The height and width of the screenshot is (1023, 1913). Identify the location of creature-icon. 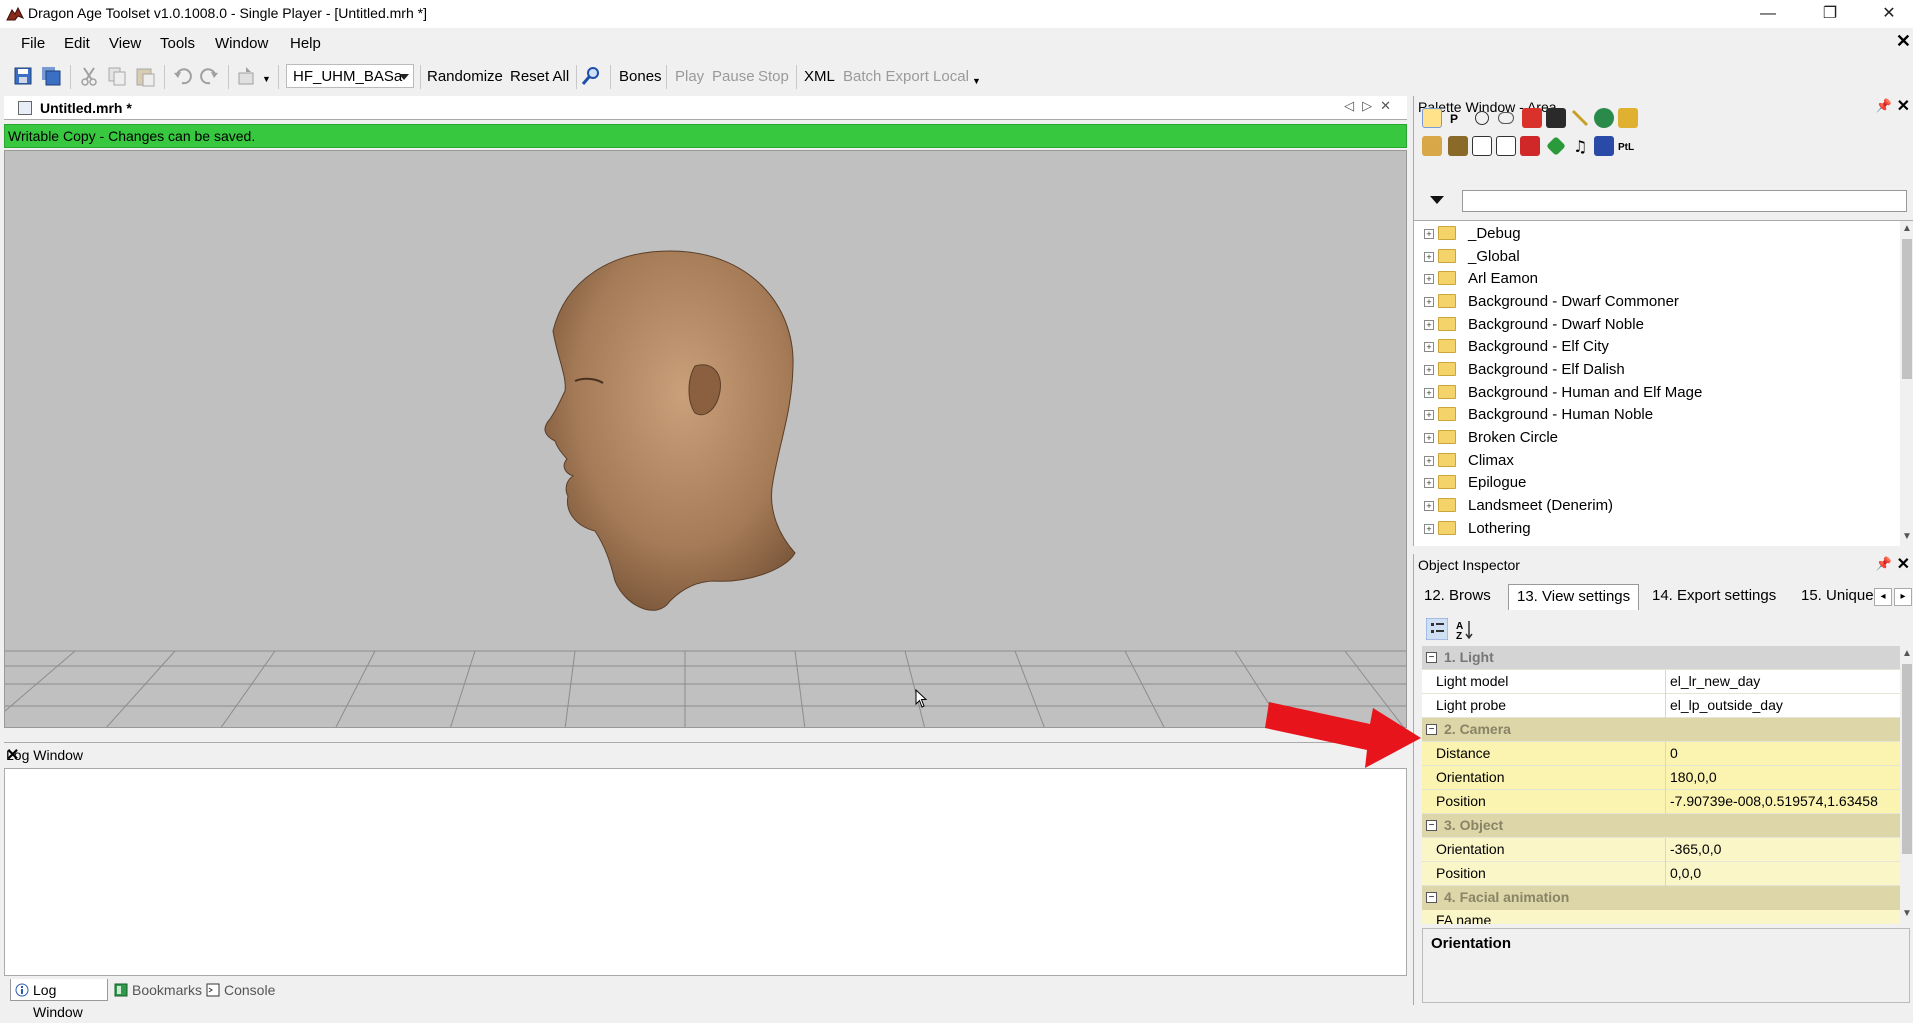
(1432, 118).